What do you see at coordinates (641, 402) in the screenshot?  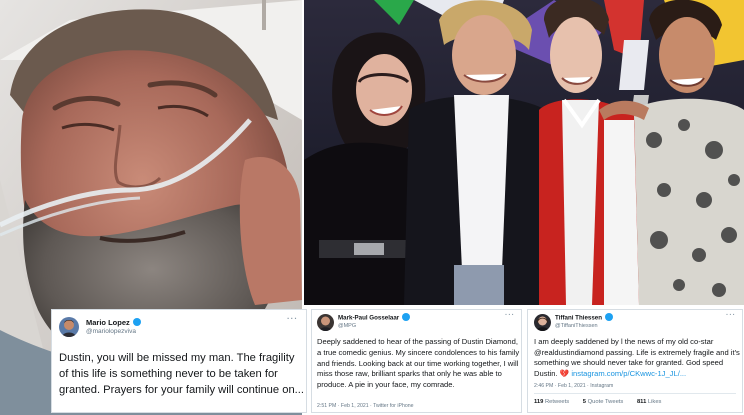 I see `likes-count: 811` at bounding box center [641, 402].